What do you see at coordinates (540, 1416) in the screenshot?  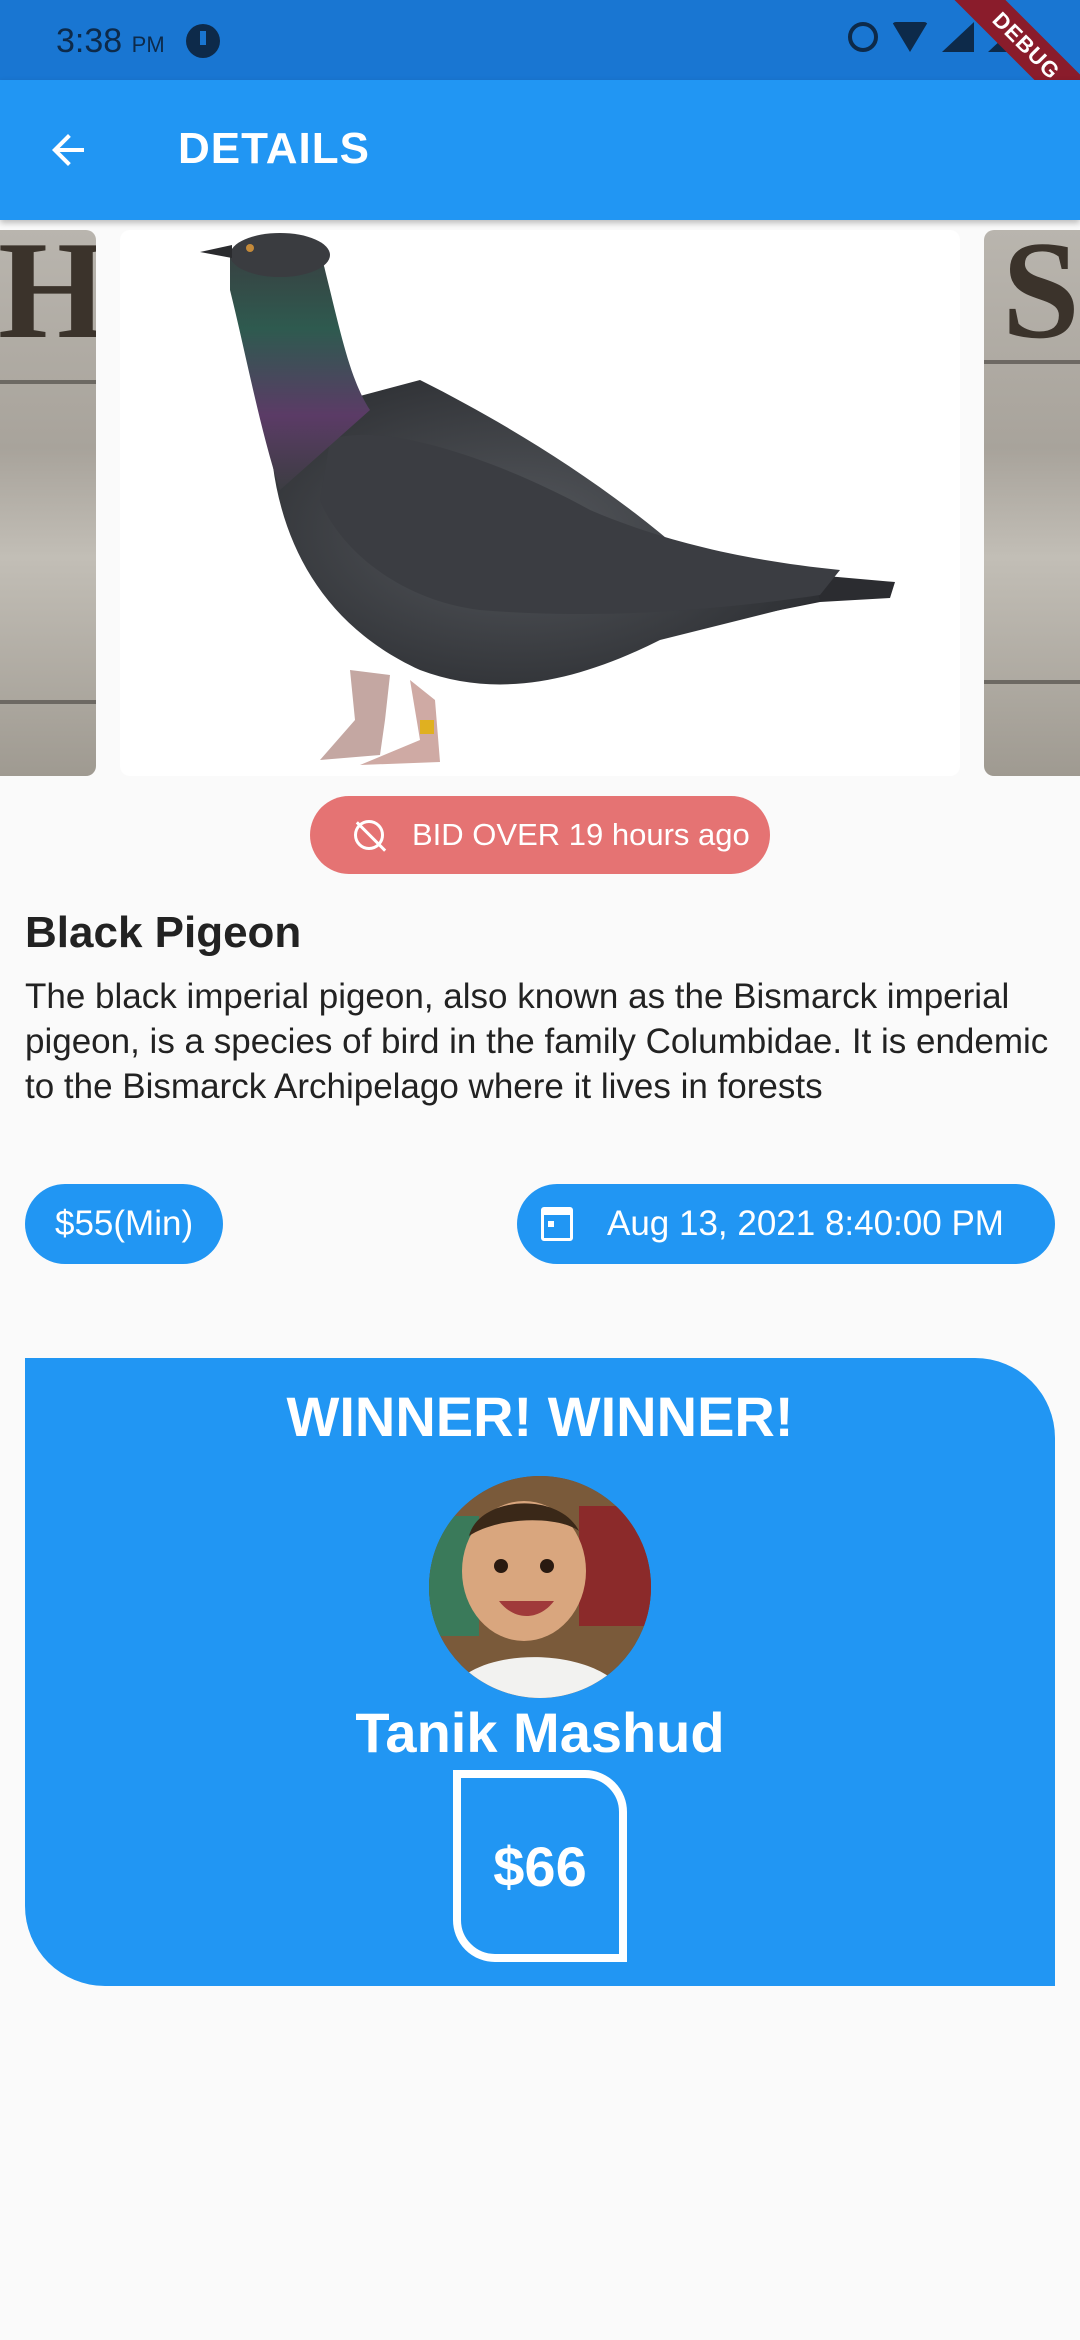 I see `winner-heading: WINNER! WINNER!` at bounding box center [540, 1416].